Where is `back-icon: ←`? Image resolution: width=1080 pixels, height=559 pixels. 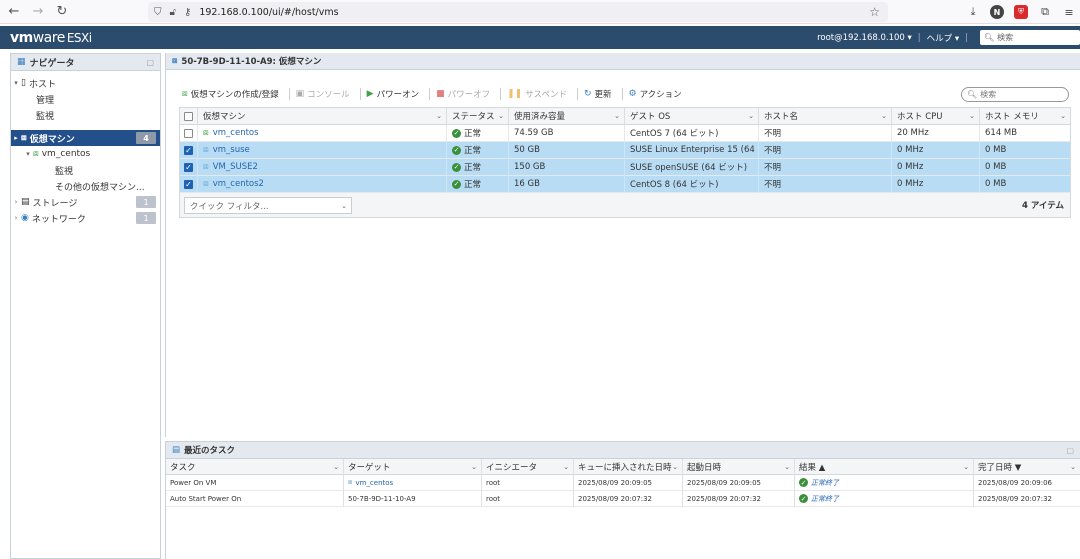
back-icon: ← is located at coordinates (14, 12).